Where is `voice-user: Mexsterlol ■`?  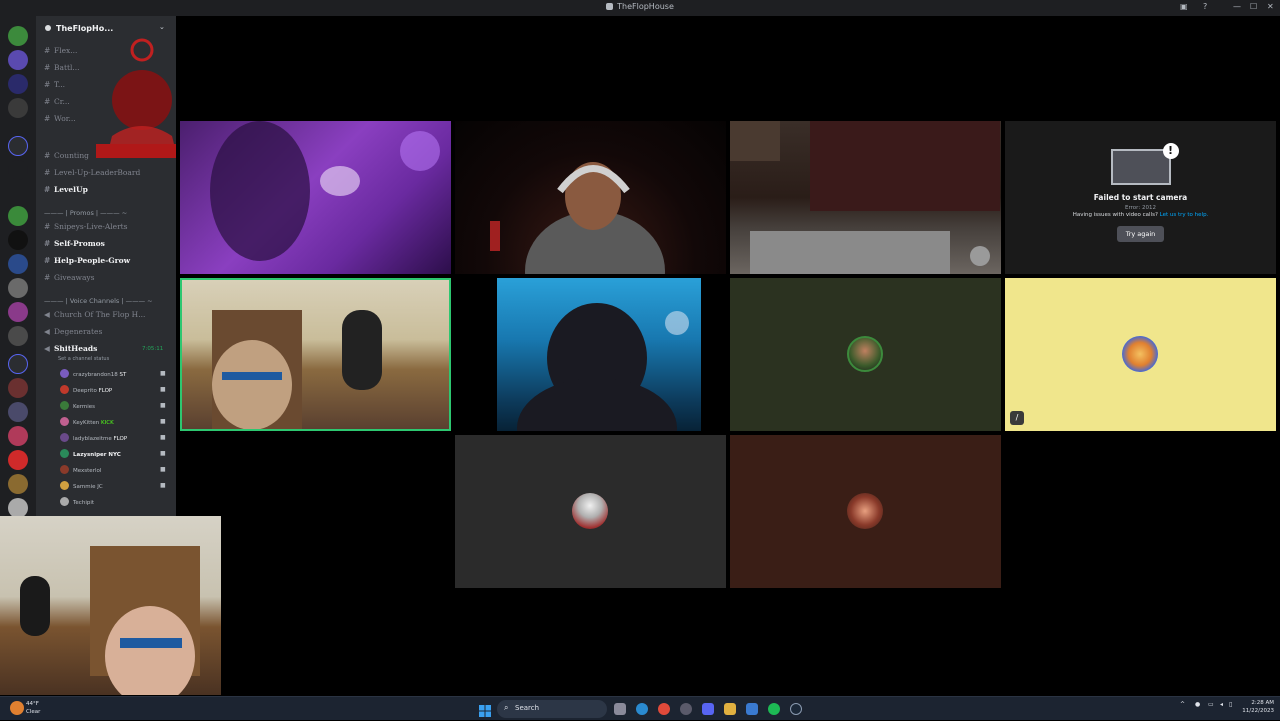
voice-user: Mexsterlol ■ is located at coordinates (113, 472).